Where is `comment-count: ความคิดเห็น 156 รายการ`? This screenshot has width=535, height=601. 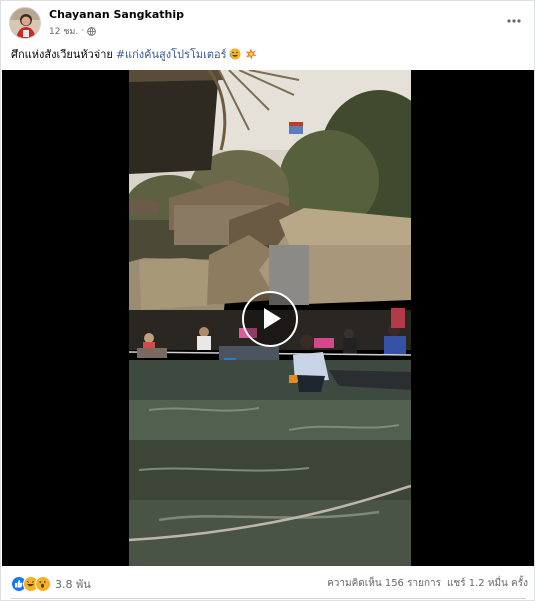
comment-count: ความคิดเห็น 156 รายการ is located at coordinates (384, 583).